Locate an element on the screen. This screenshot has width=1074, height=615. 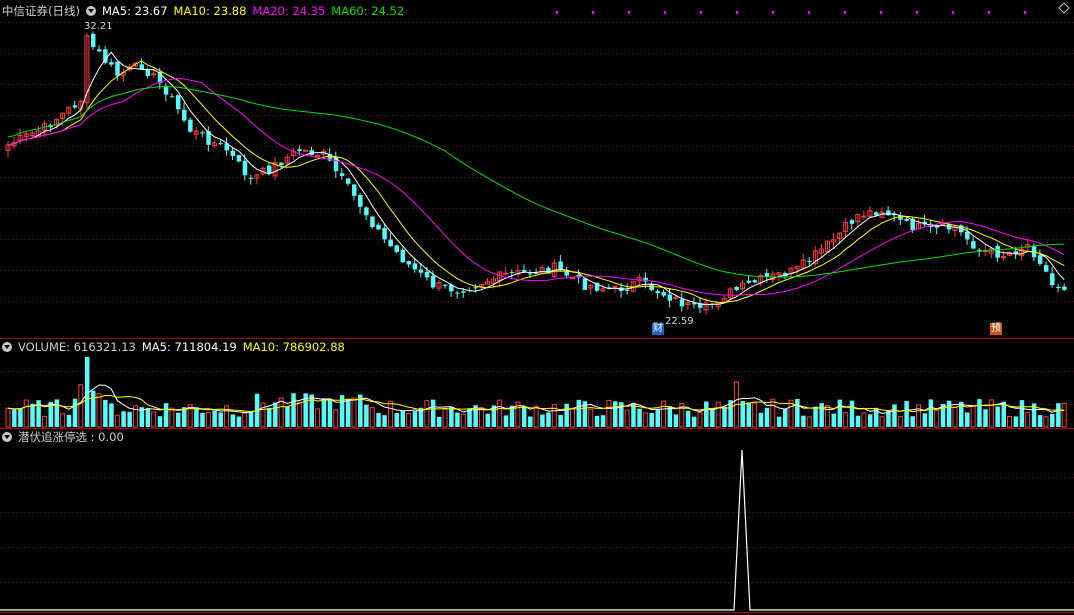
indicator-panel-header: 潜伏追涨停选 : 0.00 is located at coordinates (66, 437).